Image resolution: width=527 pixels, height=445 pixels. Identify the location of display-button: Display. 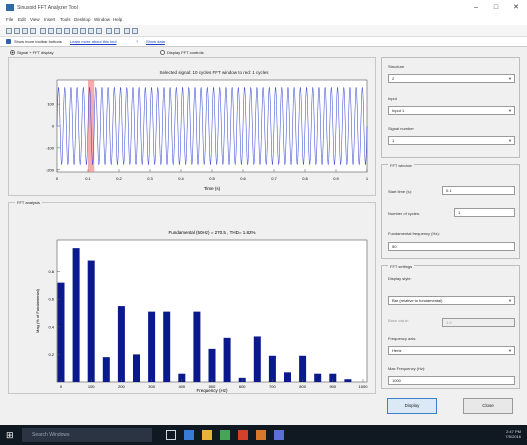
(412, 406).